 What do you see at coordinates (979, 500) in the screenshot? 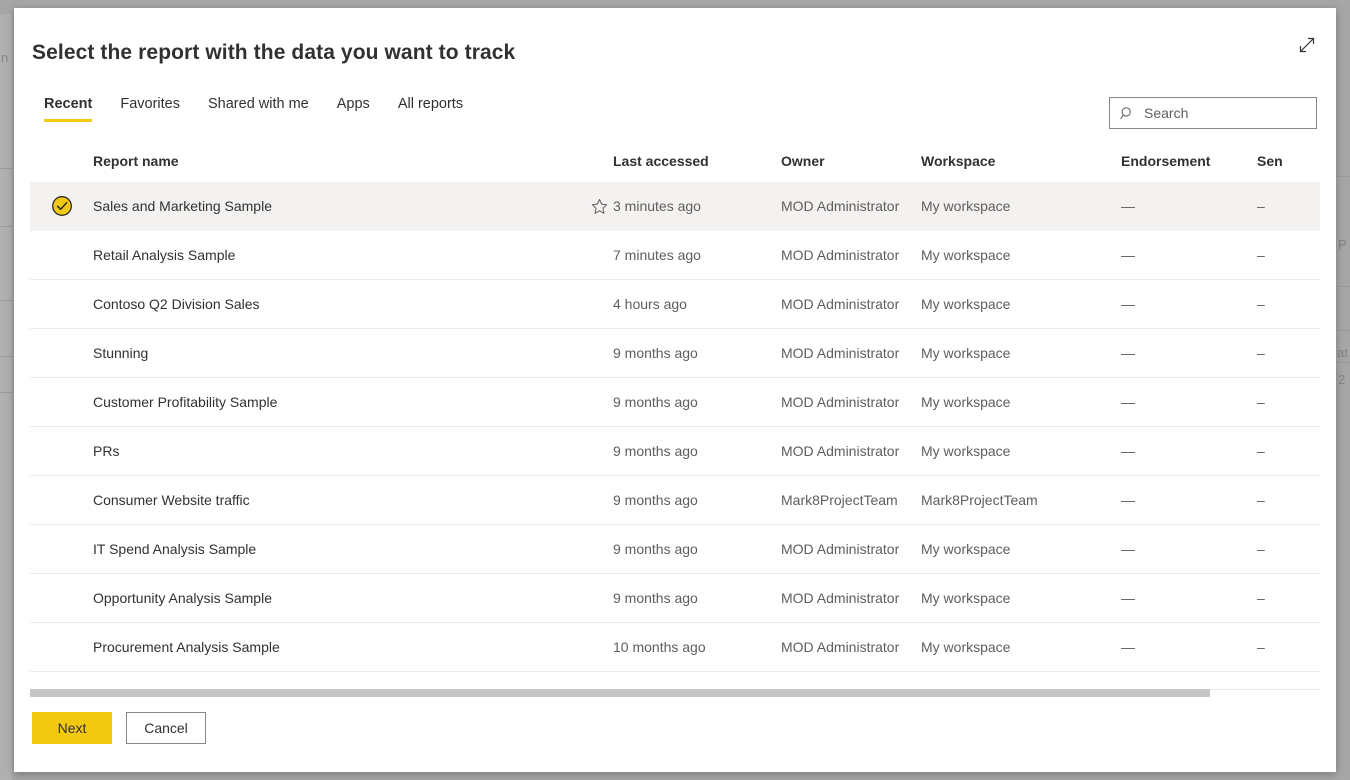
I see `cell-workspace: Mark8ProjectTeam` at bounding box center [979, 500].